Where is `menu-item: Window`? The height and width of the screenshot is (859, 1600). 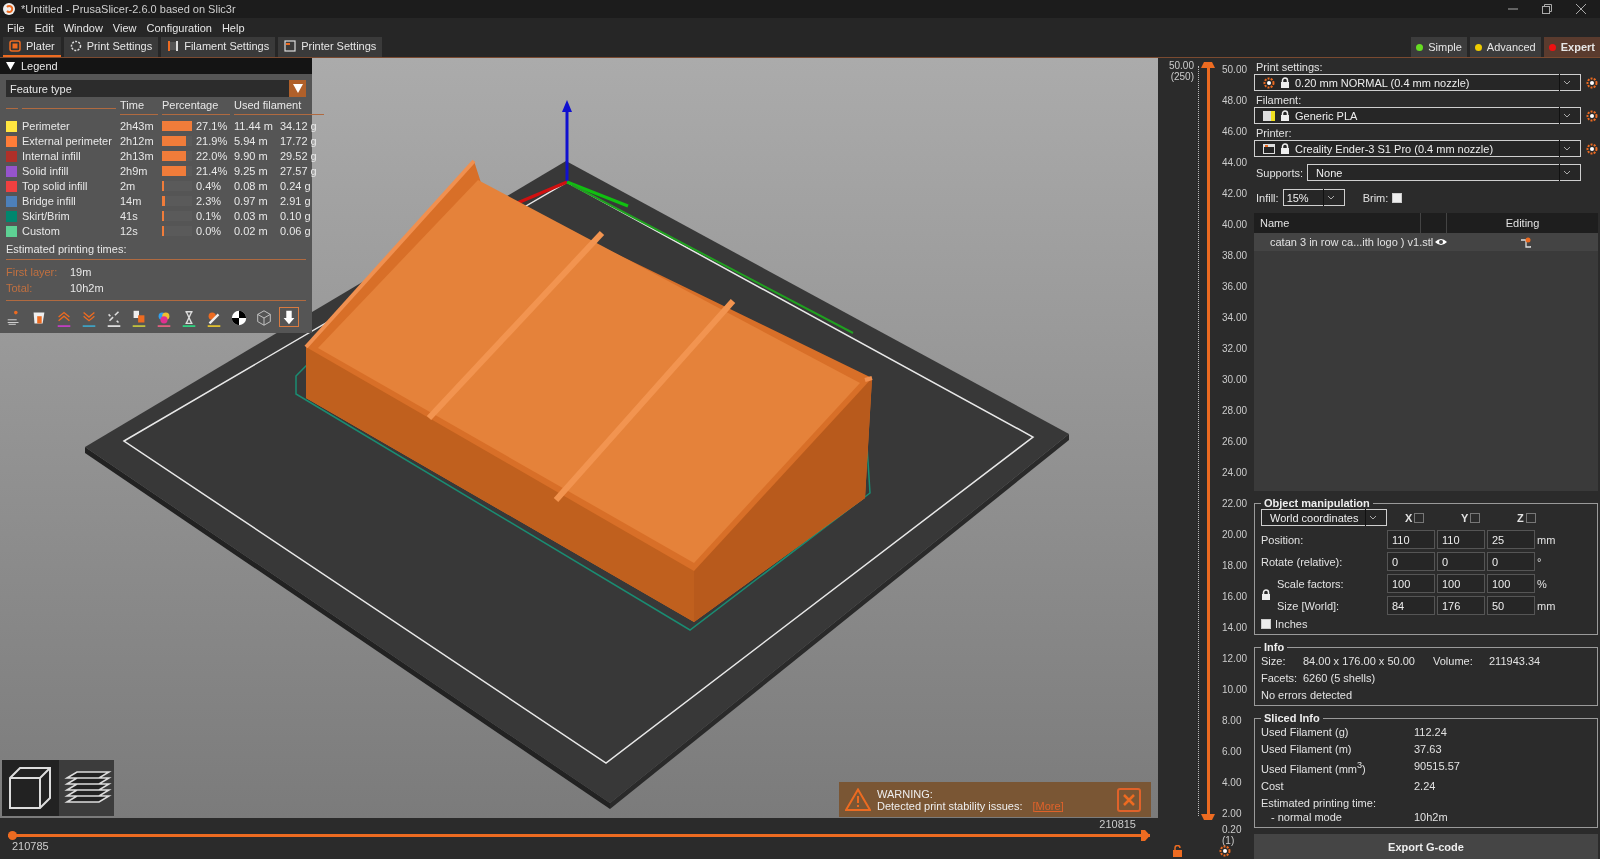 menu-item: Window is located at coordinates (83, 27).